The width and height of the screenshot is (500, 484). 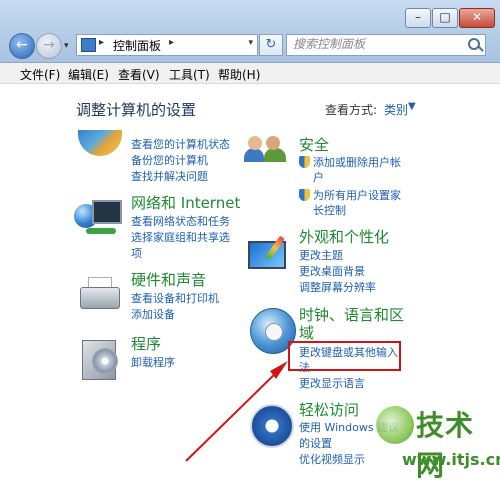 I want to click on view-by-chevron-down-icon: ▼, so click(x=412, y=106).